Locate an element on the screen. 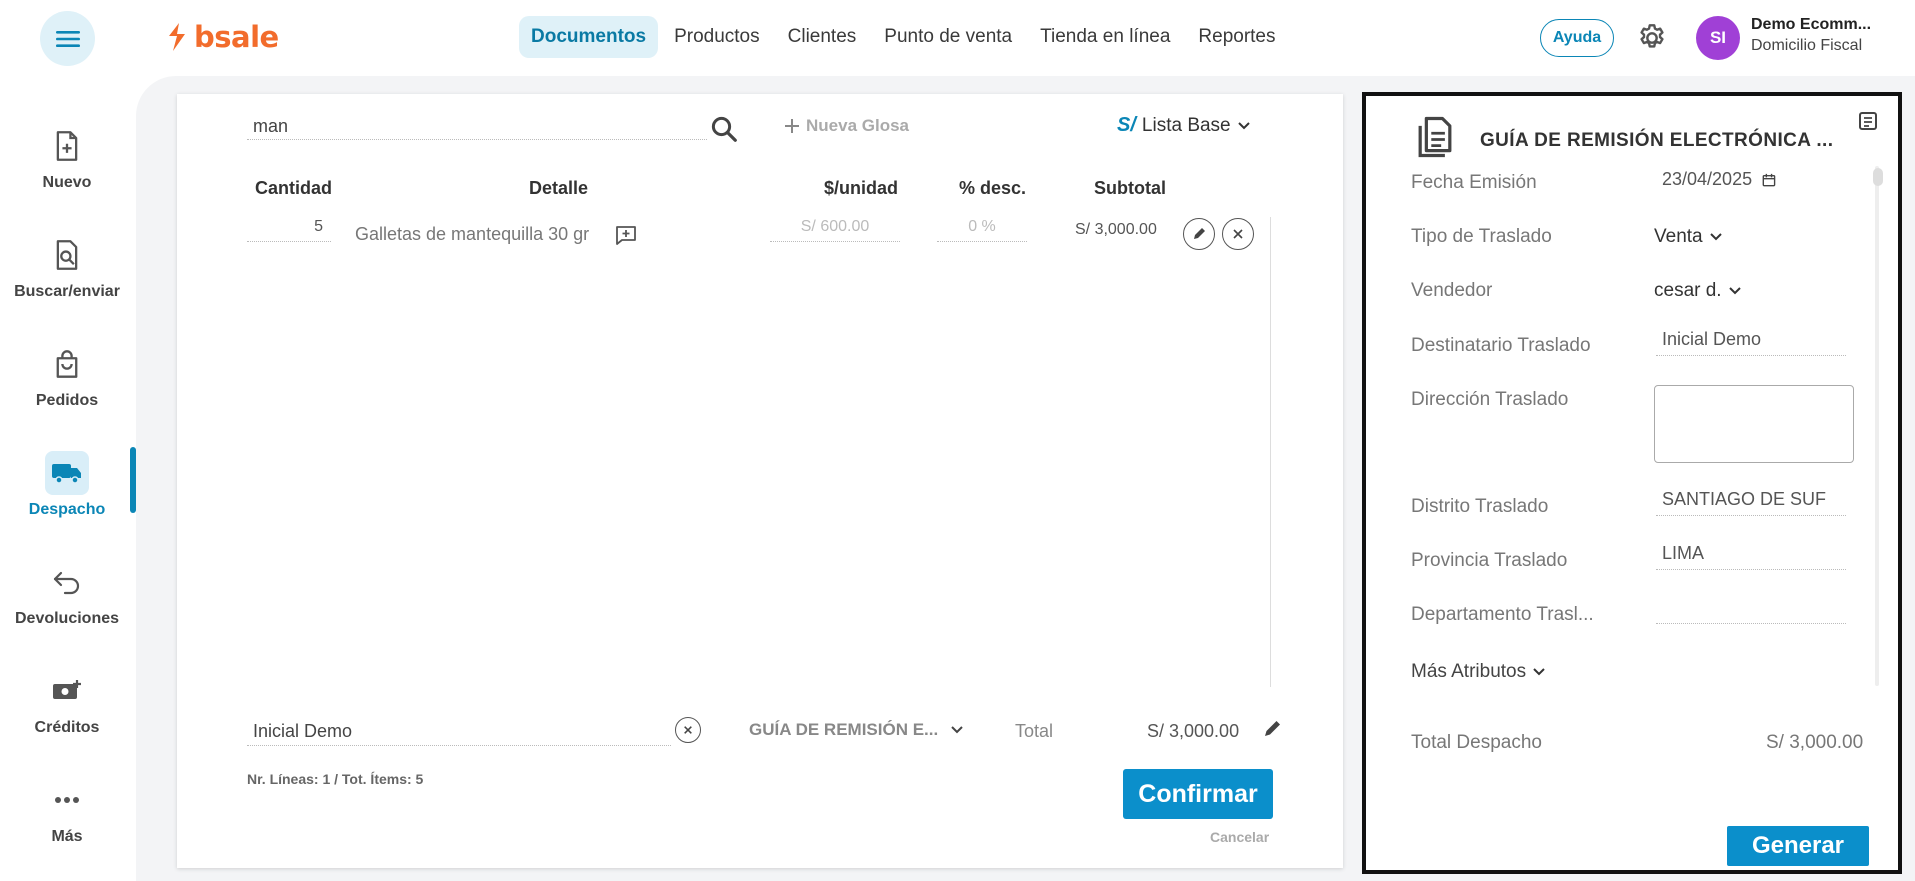  sidebar-label: Más is located at coordinates (67, 836).